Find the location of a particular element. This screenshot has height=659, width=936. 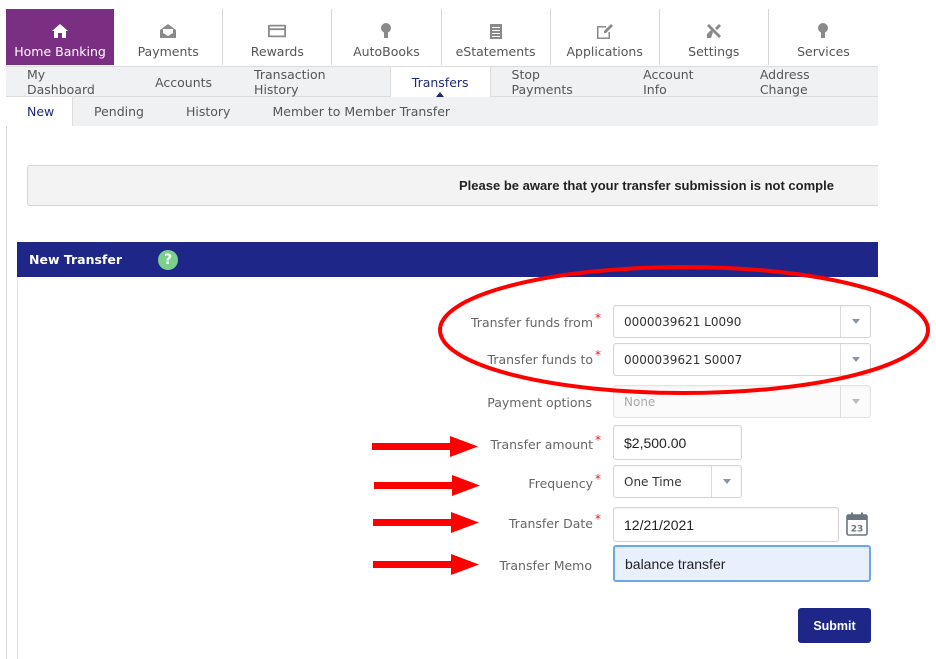

topnav-label: Rewards is located at coordinates (277, 51).